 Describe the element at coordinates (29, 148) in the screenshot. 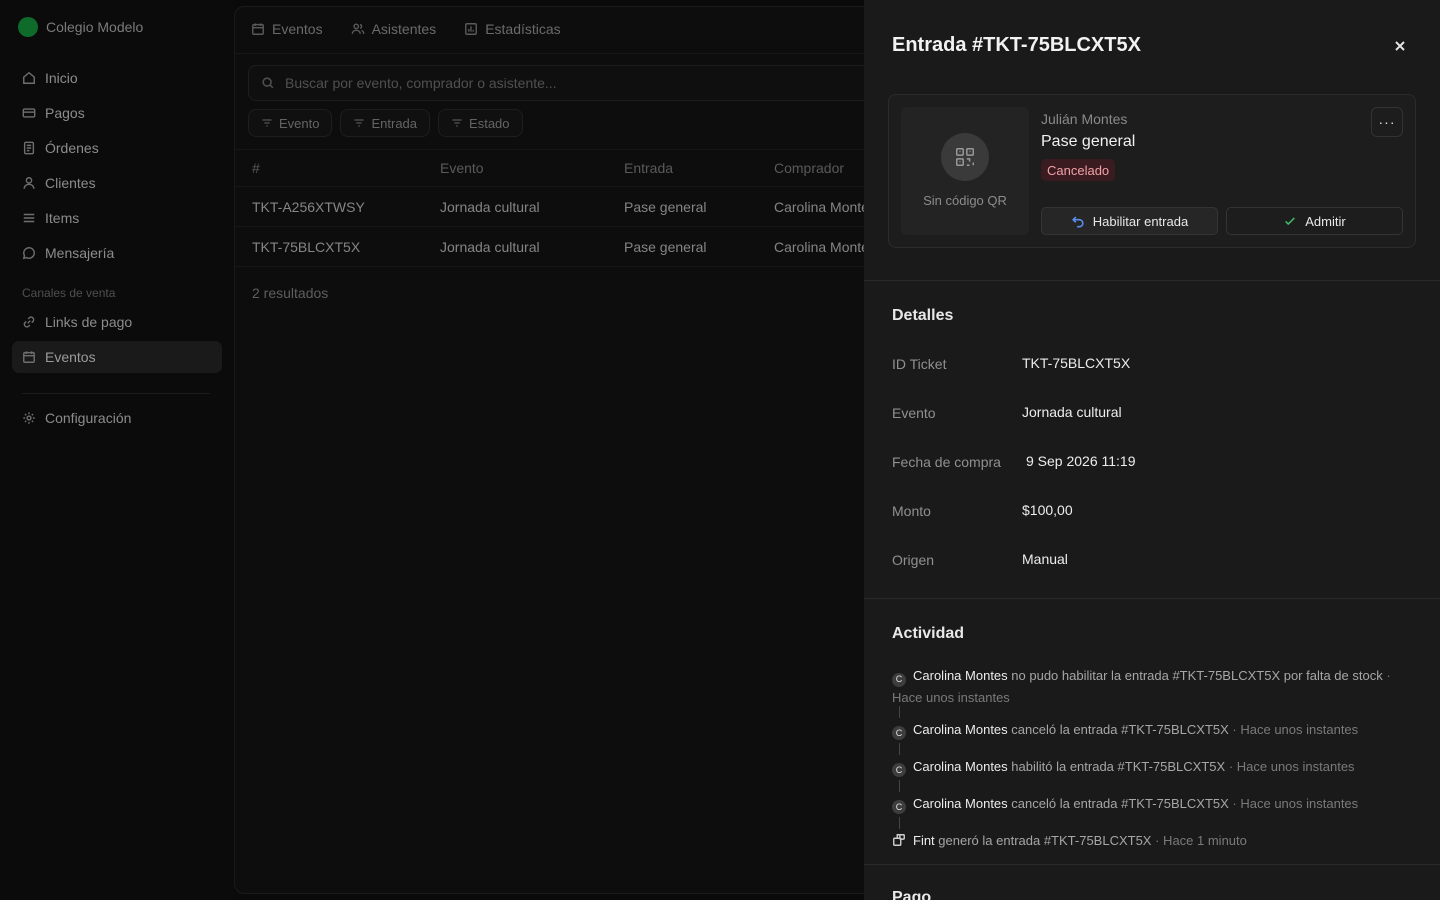

I see `orders-icon` at that location.